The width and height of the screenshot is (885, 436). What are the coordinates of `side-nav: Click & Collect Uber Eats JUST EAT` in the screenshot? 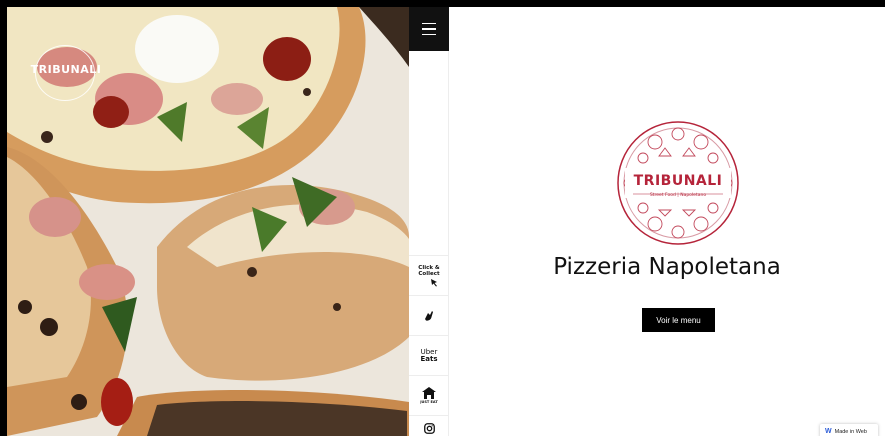 It's located at (429, 221).